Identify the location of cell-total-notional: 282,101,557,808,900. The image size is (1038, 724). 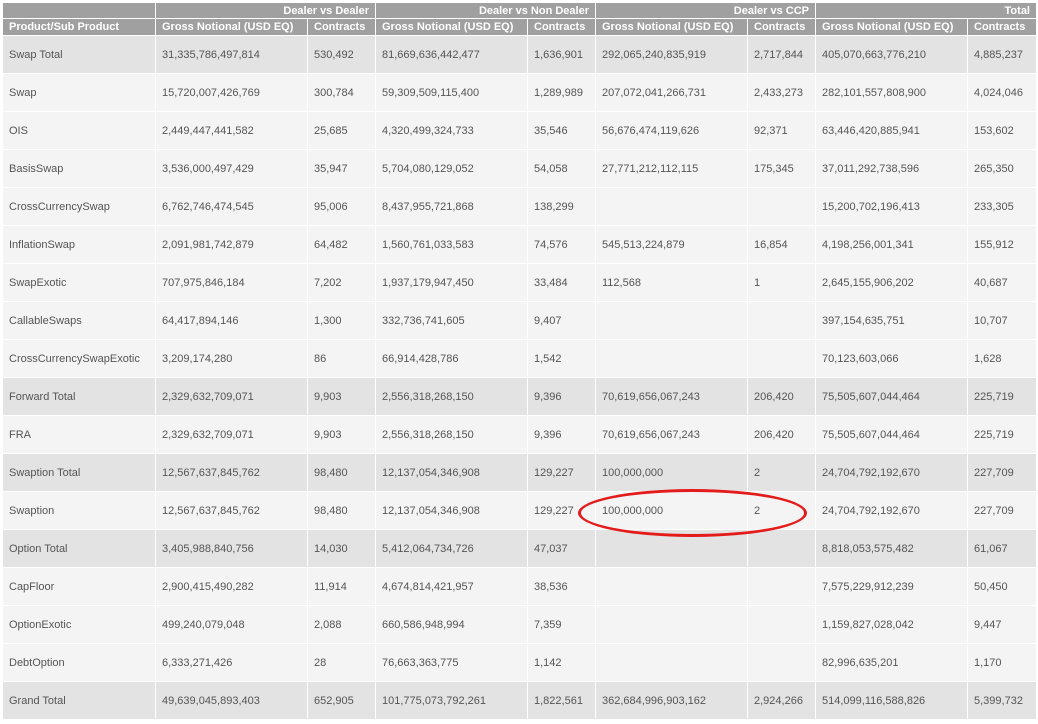
(891, 92).